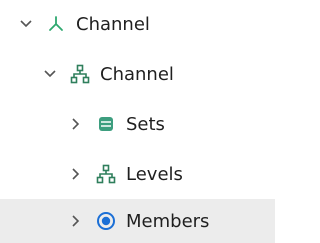 Image resolution: width=320 pixels, height=243 pixels. What do you see at coordinates (168, 221) in the screenshot?
I see `tree-item-label: Members` at bounding box center [168, 221].